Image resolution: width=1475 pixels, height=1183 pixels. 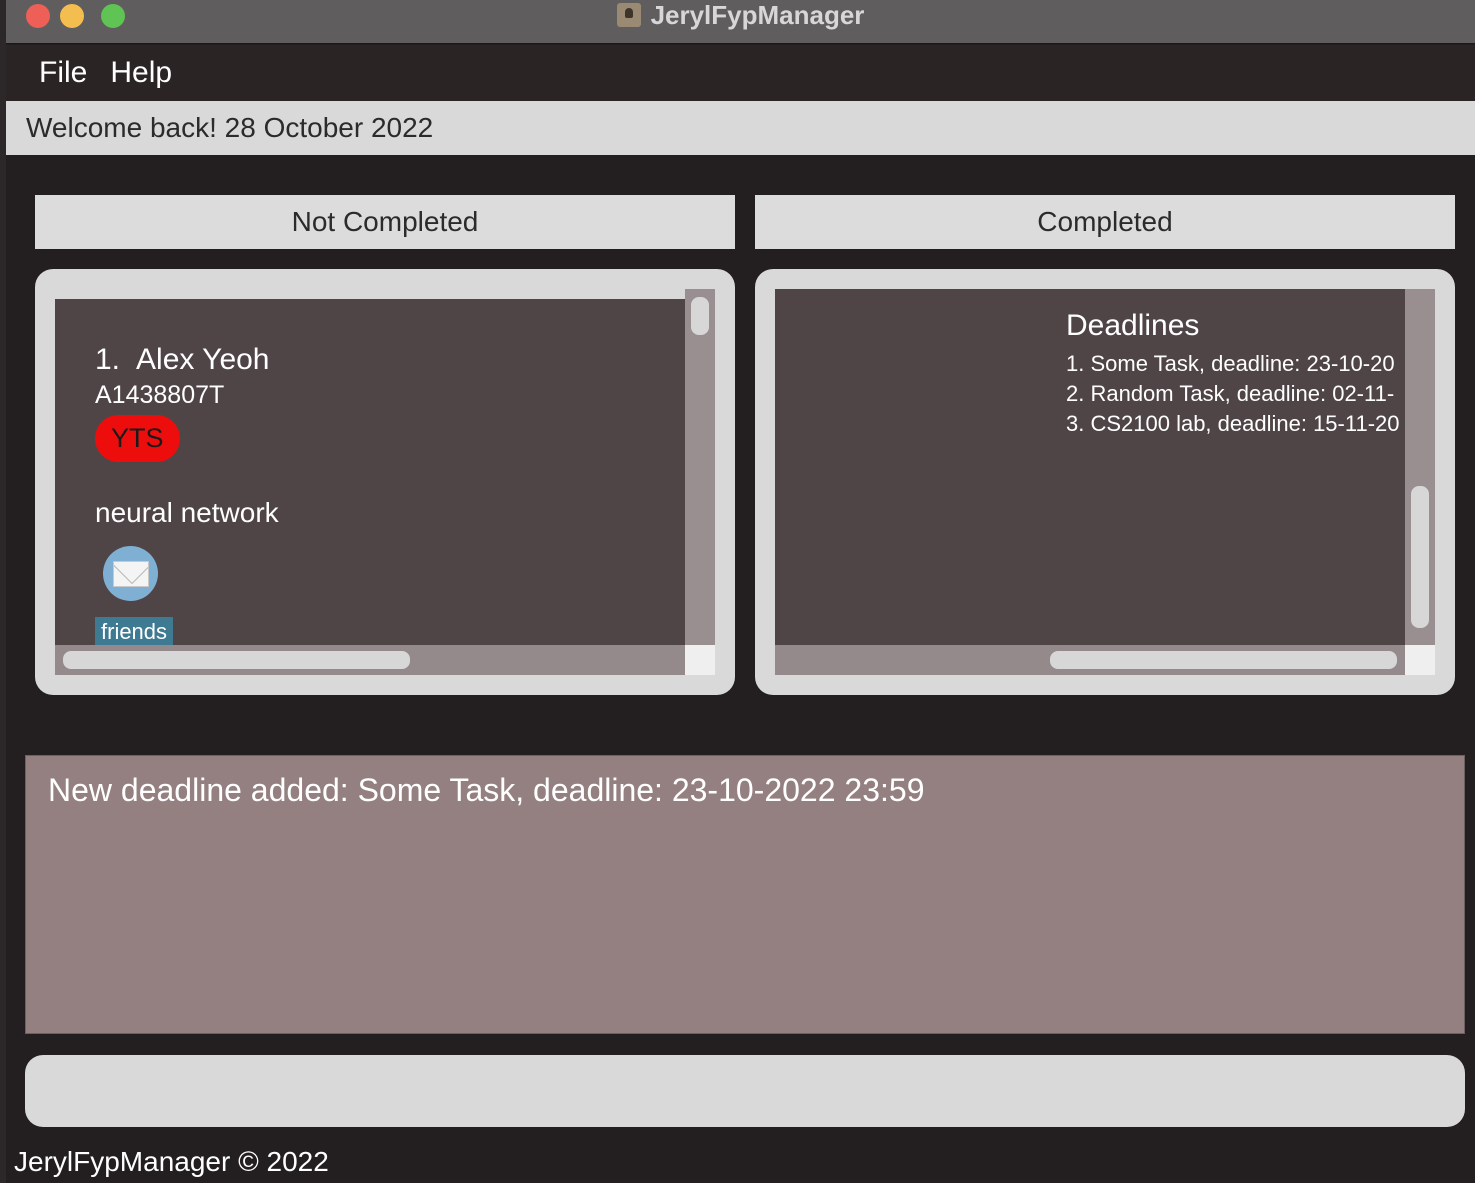 I want to click on app-icon, so click(x=628, y=15).